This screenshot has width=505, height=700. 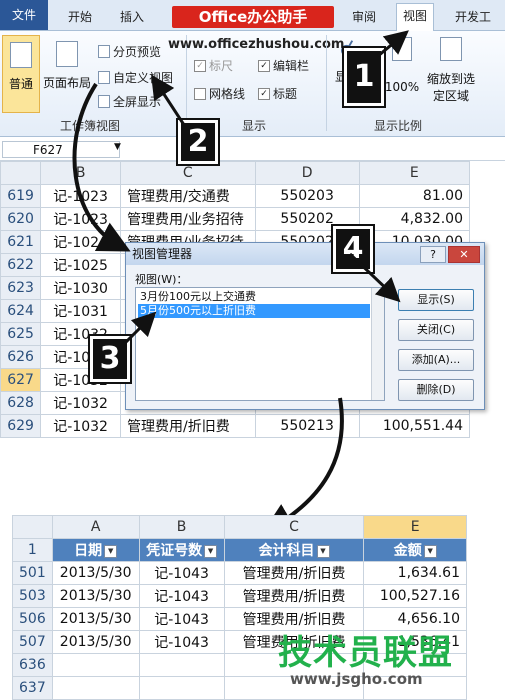 I want to click on col-letter-b: B, so click(x=181, y=527).